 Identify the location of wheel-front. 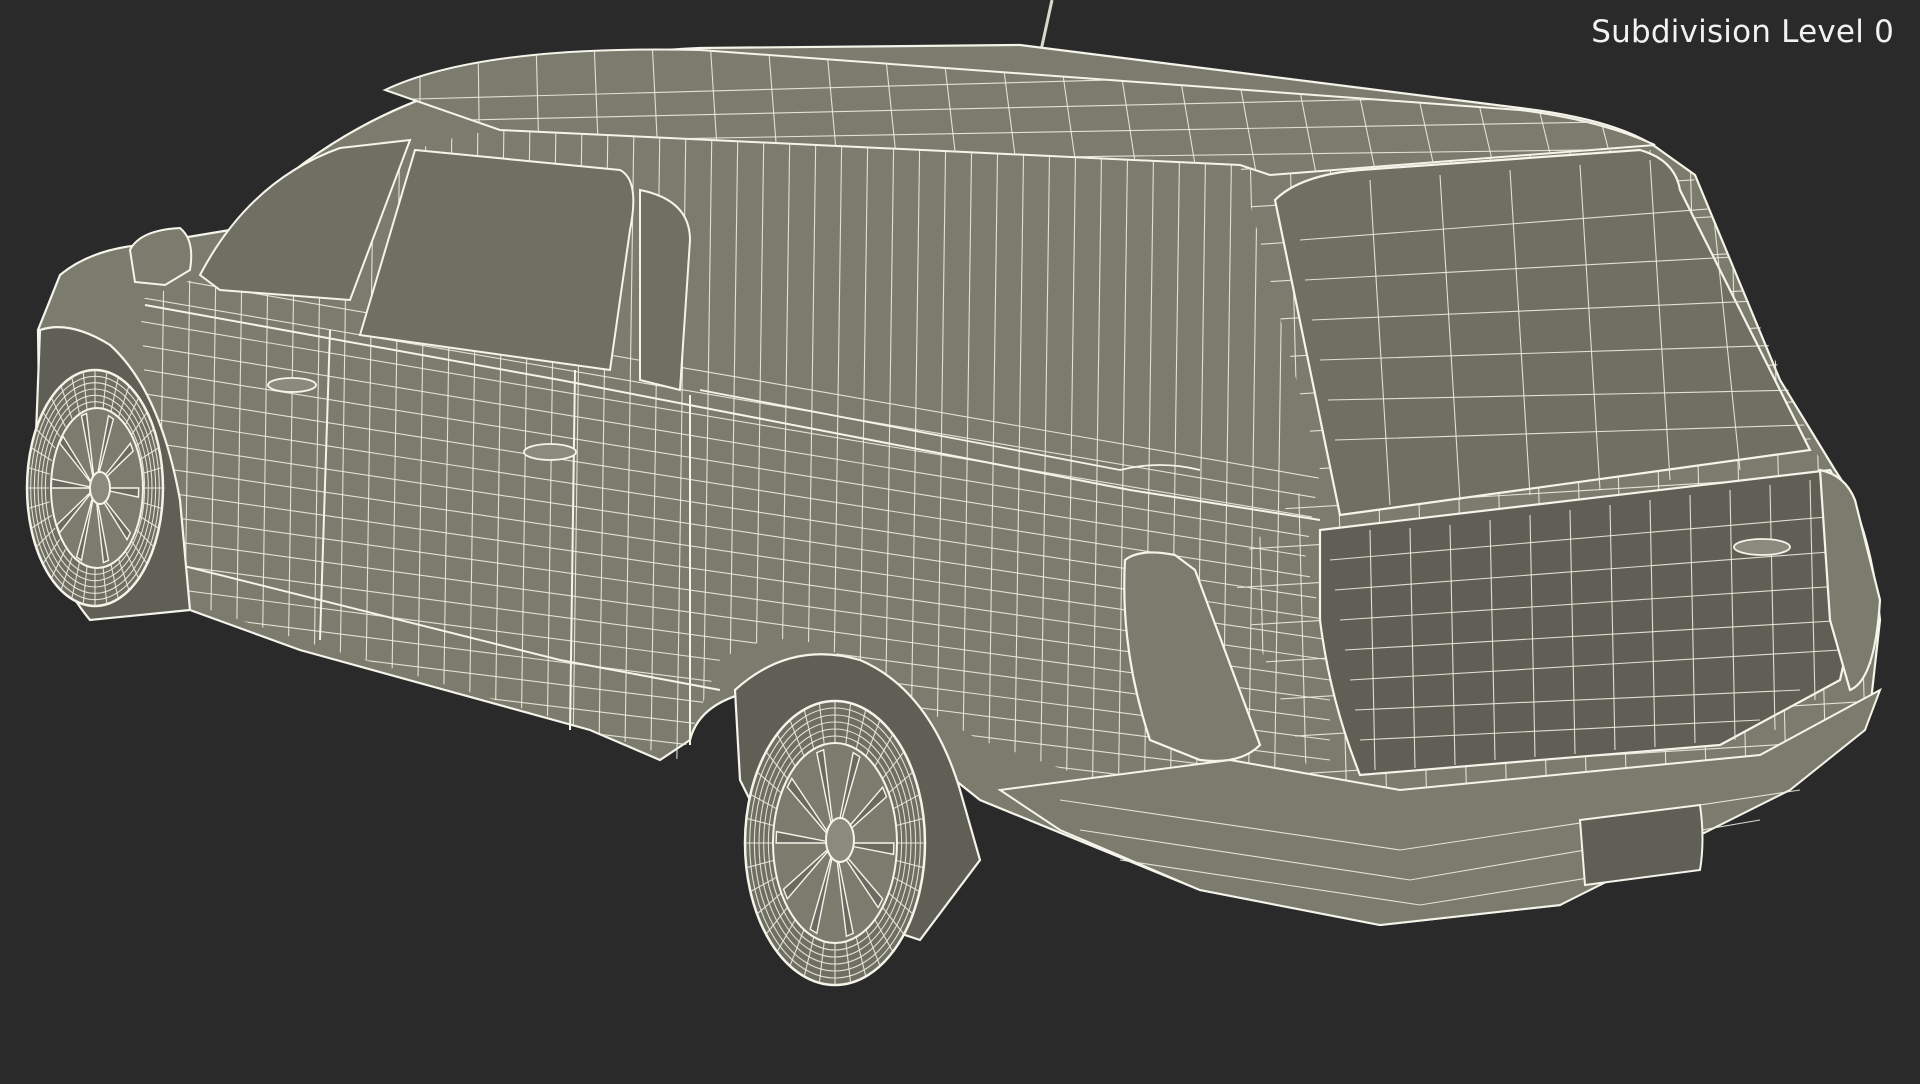
(95, 488).